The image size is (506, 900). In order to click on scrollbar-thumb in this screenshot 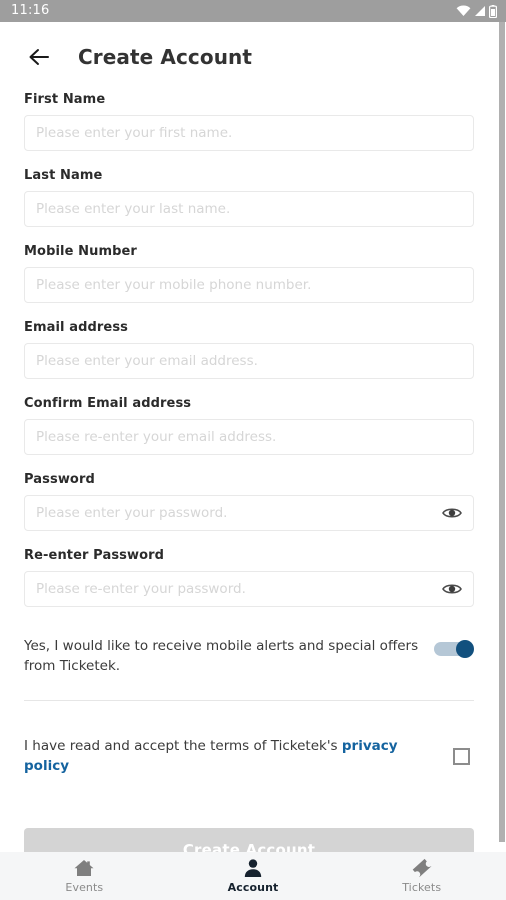, I will do `click(502, 432)`.